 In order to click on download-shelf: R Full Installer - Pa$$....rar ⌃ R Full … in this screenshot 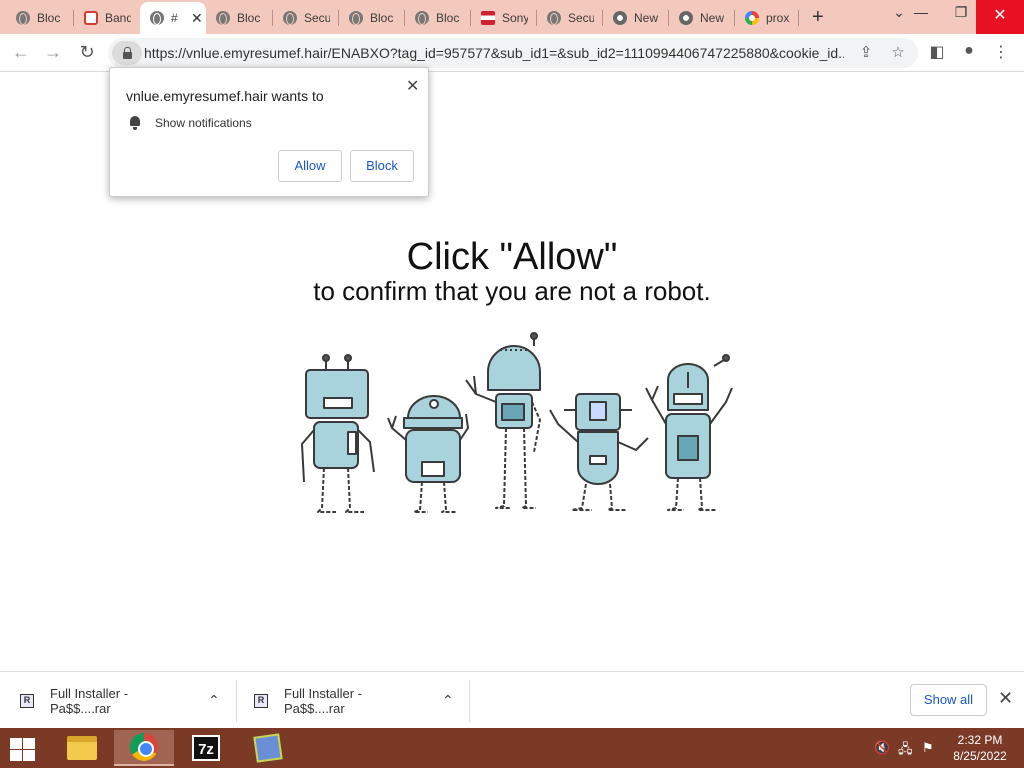, I will do `click(512, 699)`.